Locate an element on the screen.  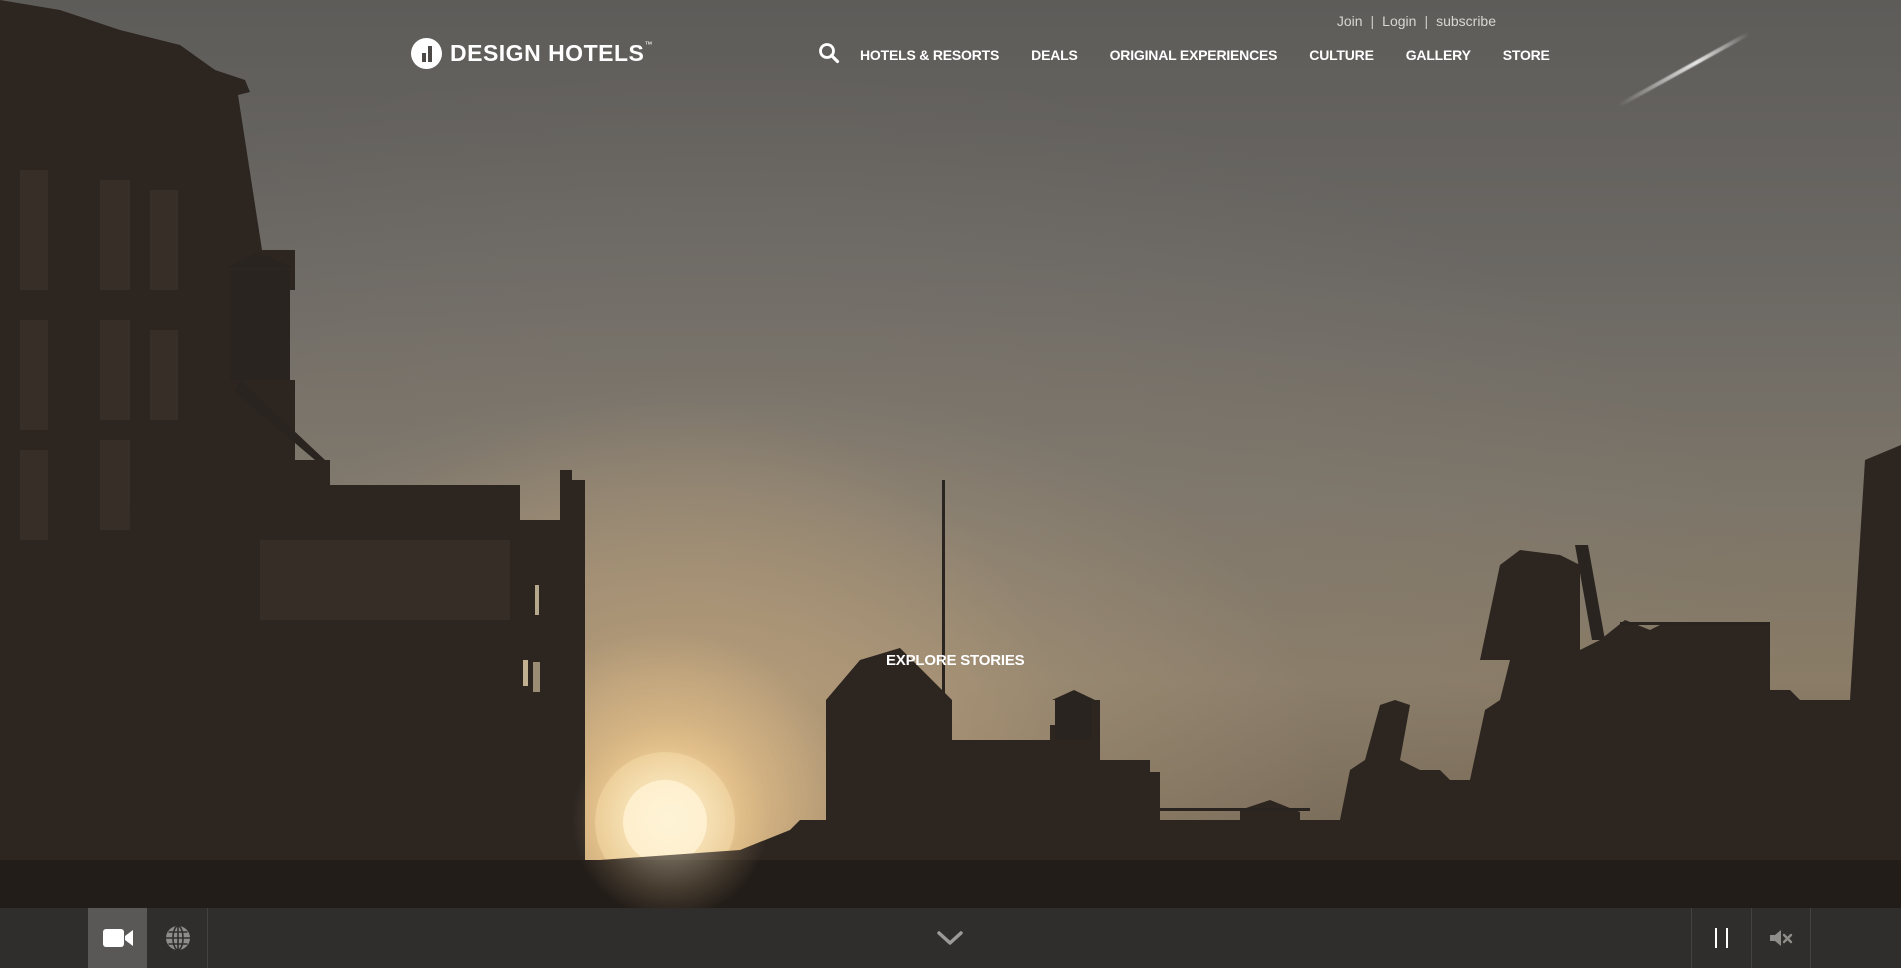
login-link: Login is located at coordinates (1399, 21).